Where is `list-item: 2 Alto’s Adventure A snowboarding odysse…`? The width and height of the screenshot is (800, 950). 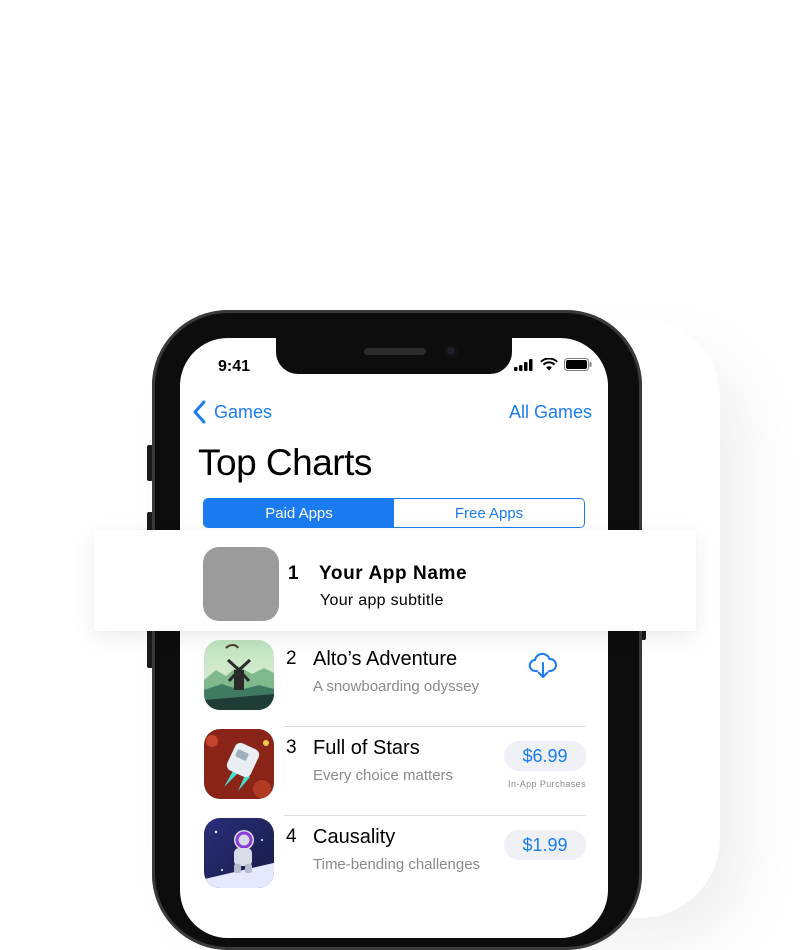
list-item: 2 Alto’s Adventure A snowboarding odysse… is located at coordinates (394, 682).